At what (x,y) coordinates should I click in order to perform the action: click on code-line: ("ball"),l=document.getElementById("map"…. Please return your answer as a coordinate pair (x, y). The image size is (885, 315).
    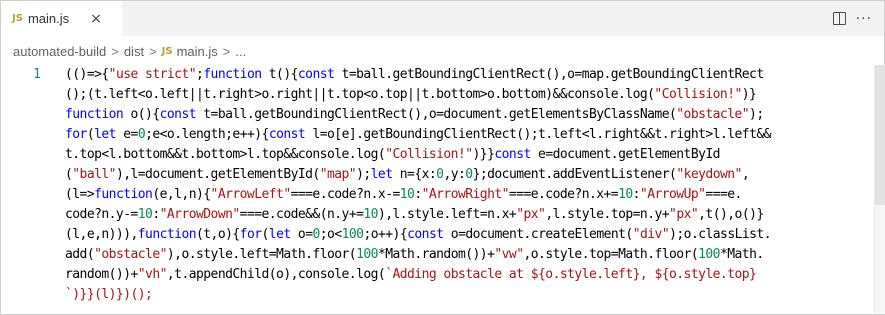
    Looking at the image, I should click on (471, 175).